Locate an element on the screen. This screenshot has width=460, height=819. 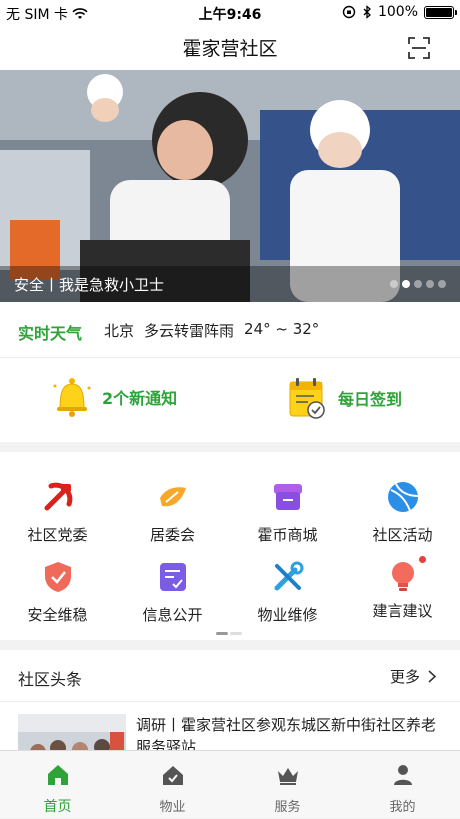
tab-home: 首页 is located at coordinates (57, 785).